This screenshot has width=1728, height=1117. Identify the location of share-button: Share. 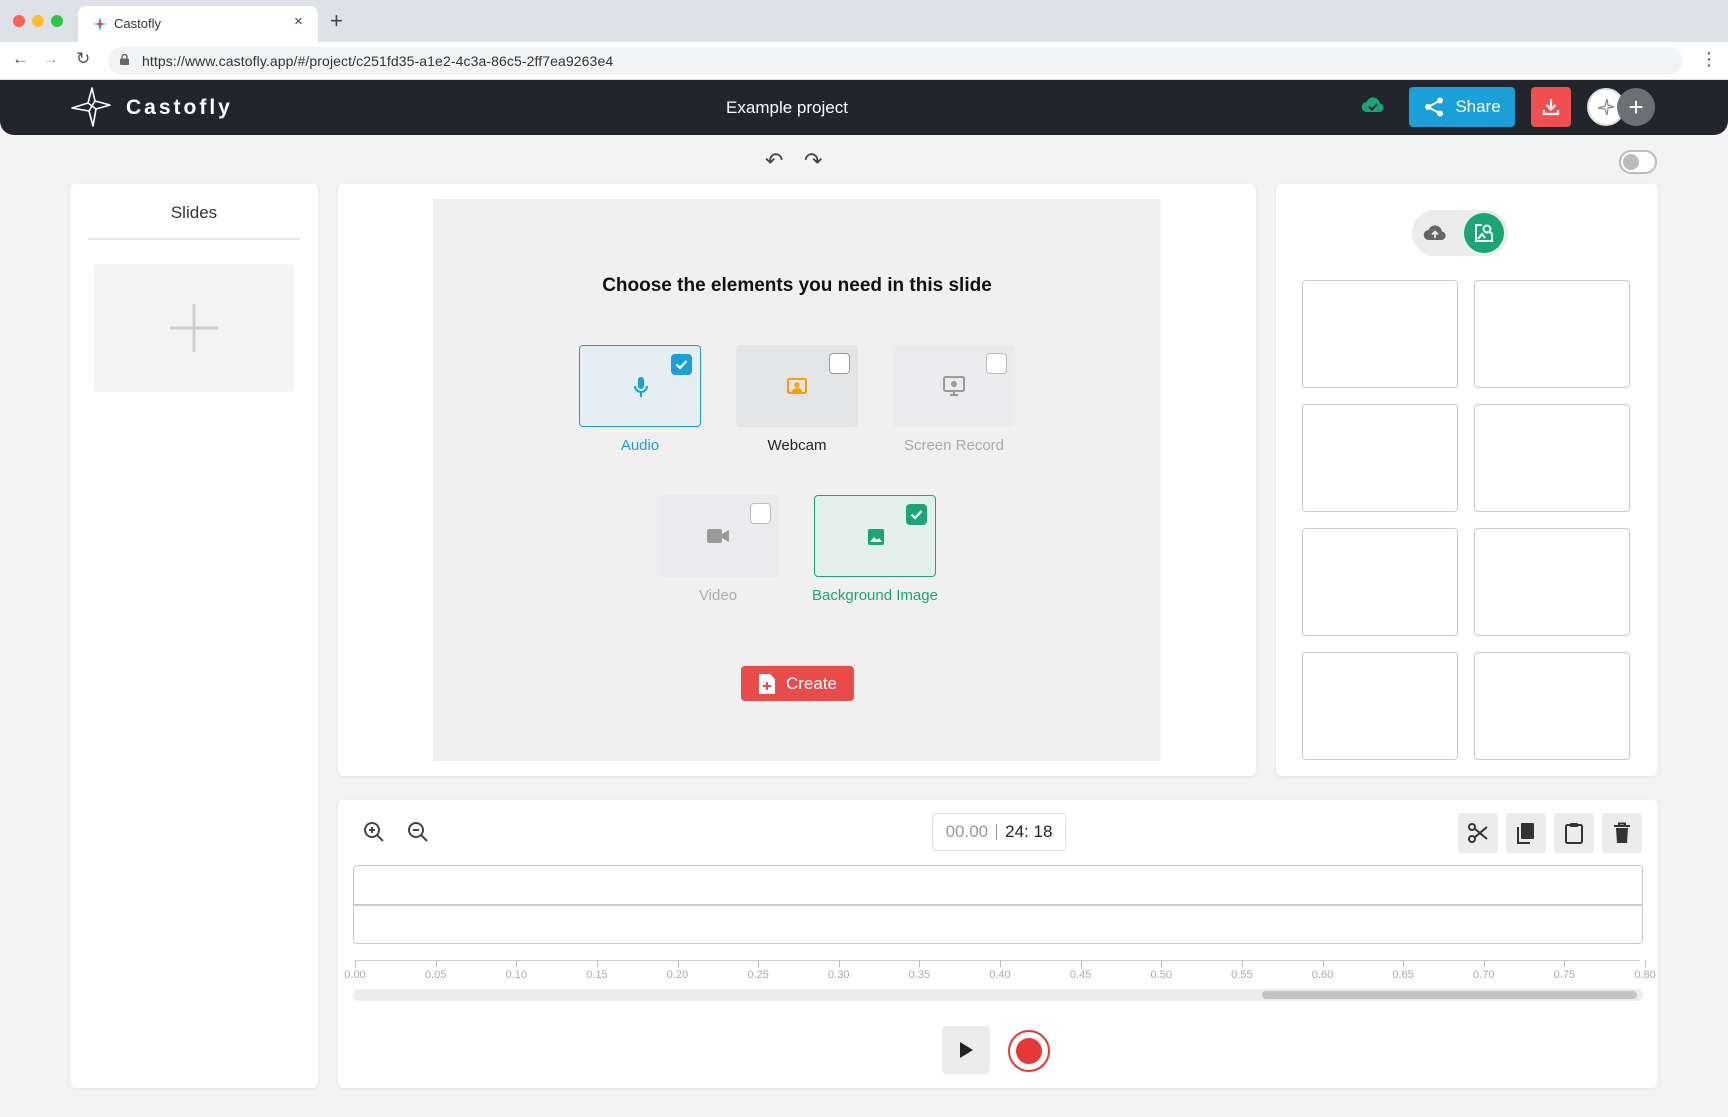
(1462, 107).